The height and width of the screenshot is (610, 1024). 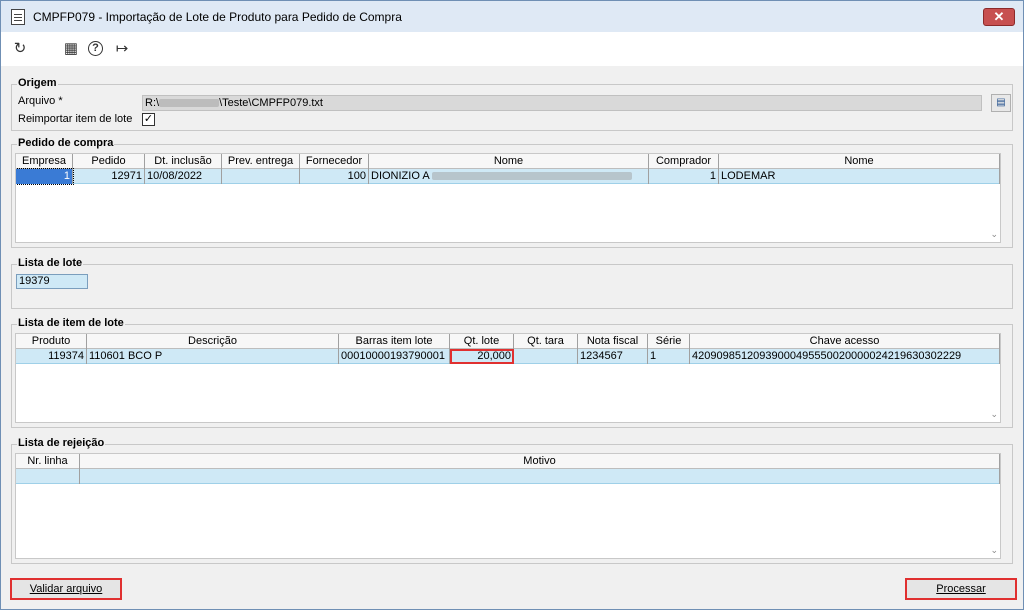 I want to click on reimportar-label: Reimportar item de lote, so click(x=75, y=119).